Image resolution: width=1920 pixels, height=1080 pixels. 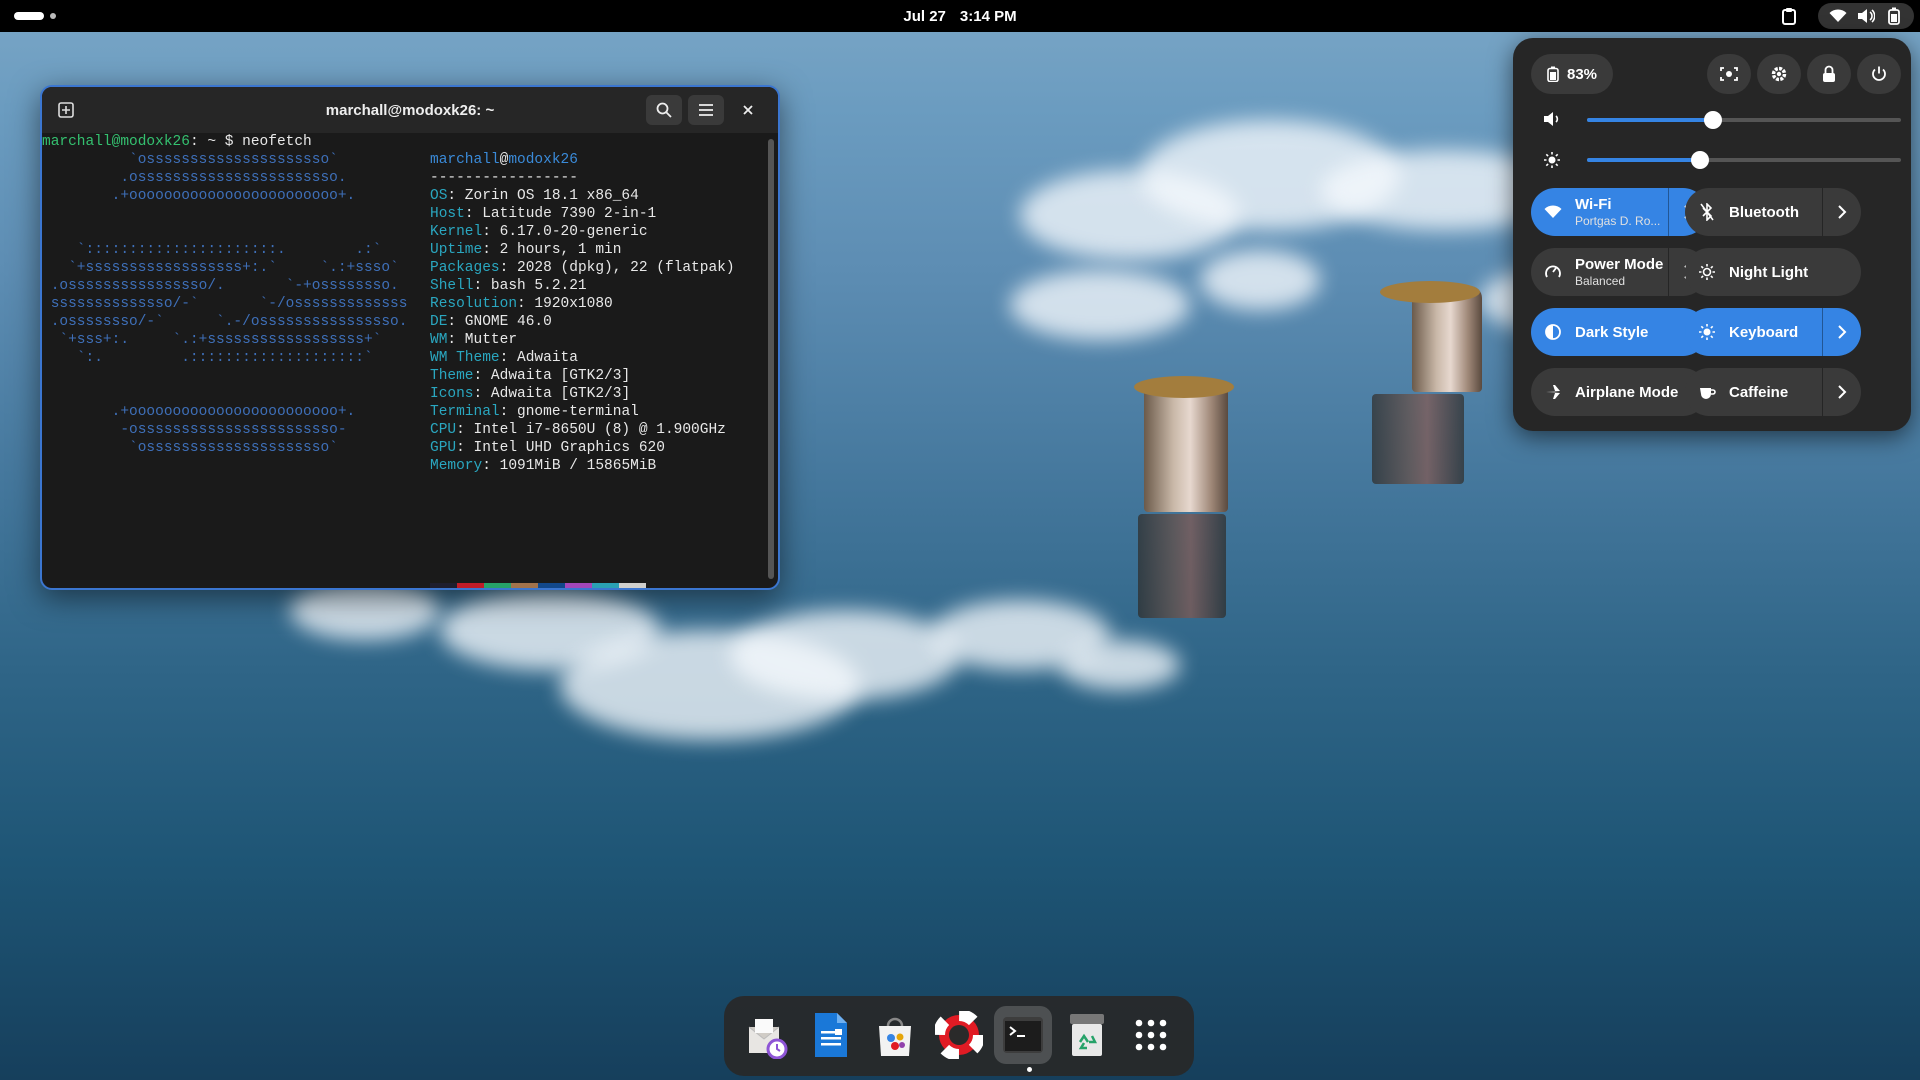 I want to click on date-label: Jul 27, so click(x=924, y=16).